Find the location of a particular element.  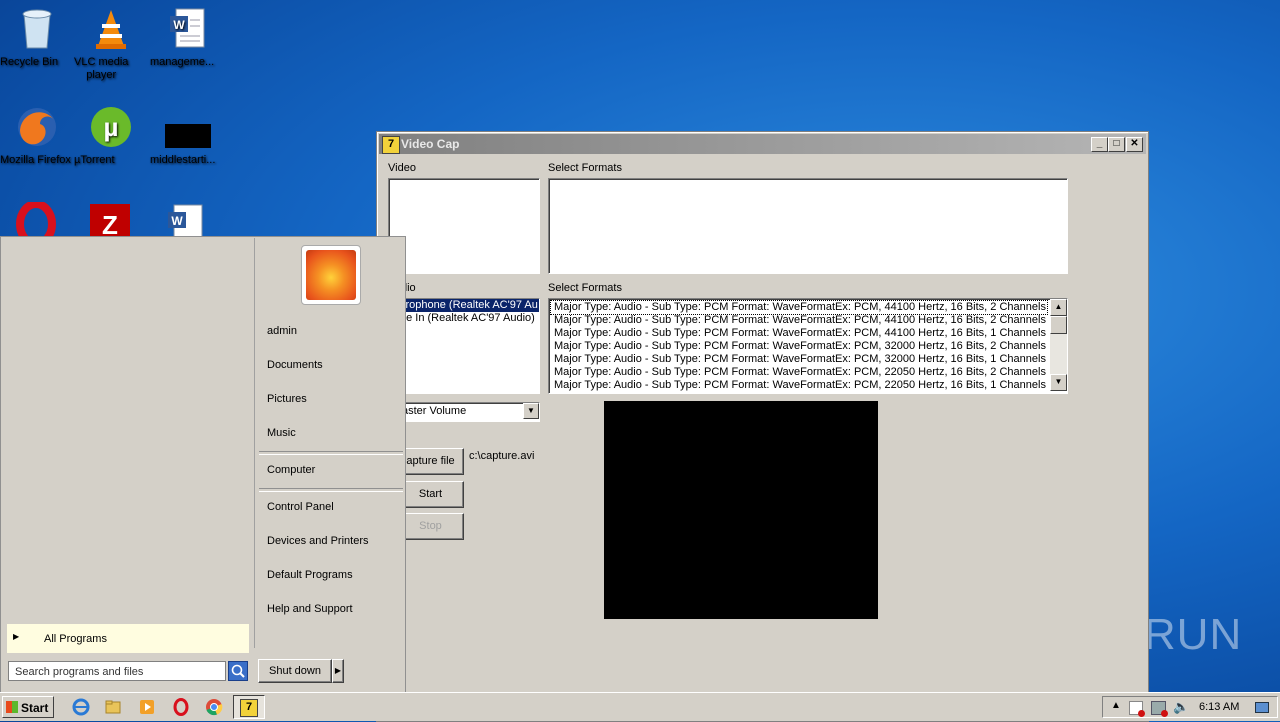

volume-icon: 🔈 is located at coordinates (1181, 707).